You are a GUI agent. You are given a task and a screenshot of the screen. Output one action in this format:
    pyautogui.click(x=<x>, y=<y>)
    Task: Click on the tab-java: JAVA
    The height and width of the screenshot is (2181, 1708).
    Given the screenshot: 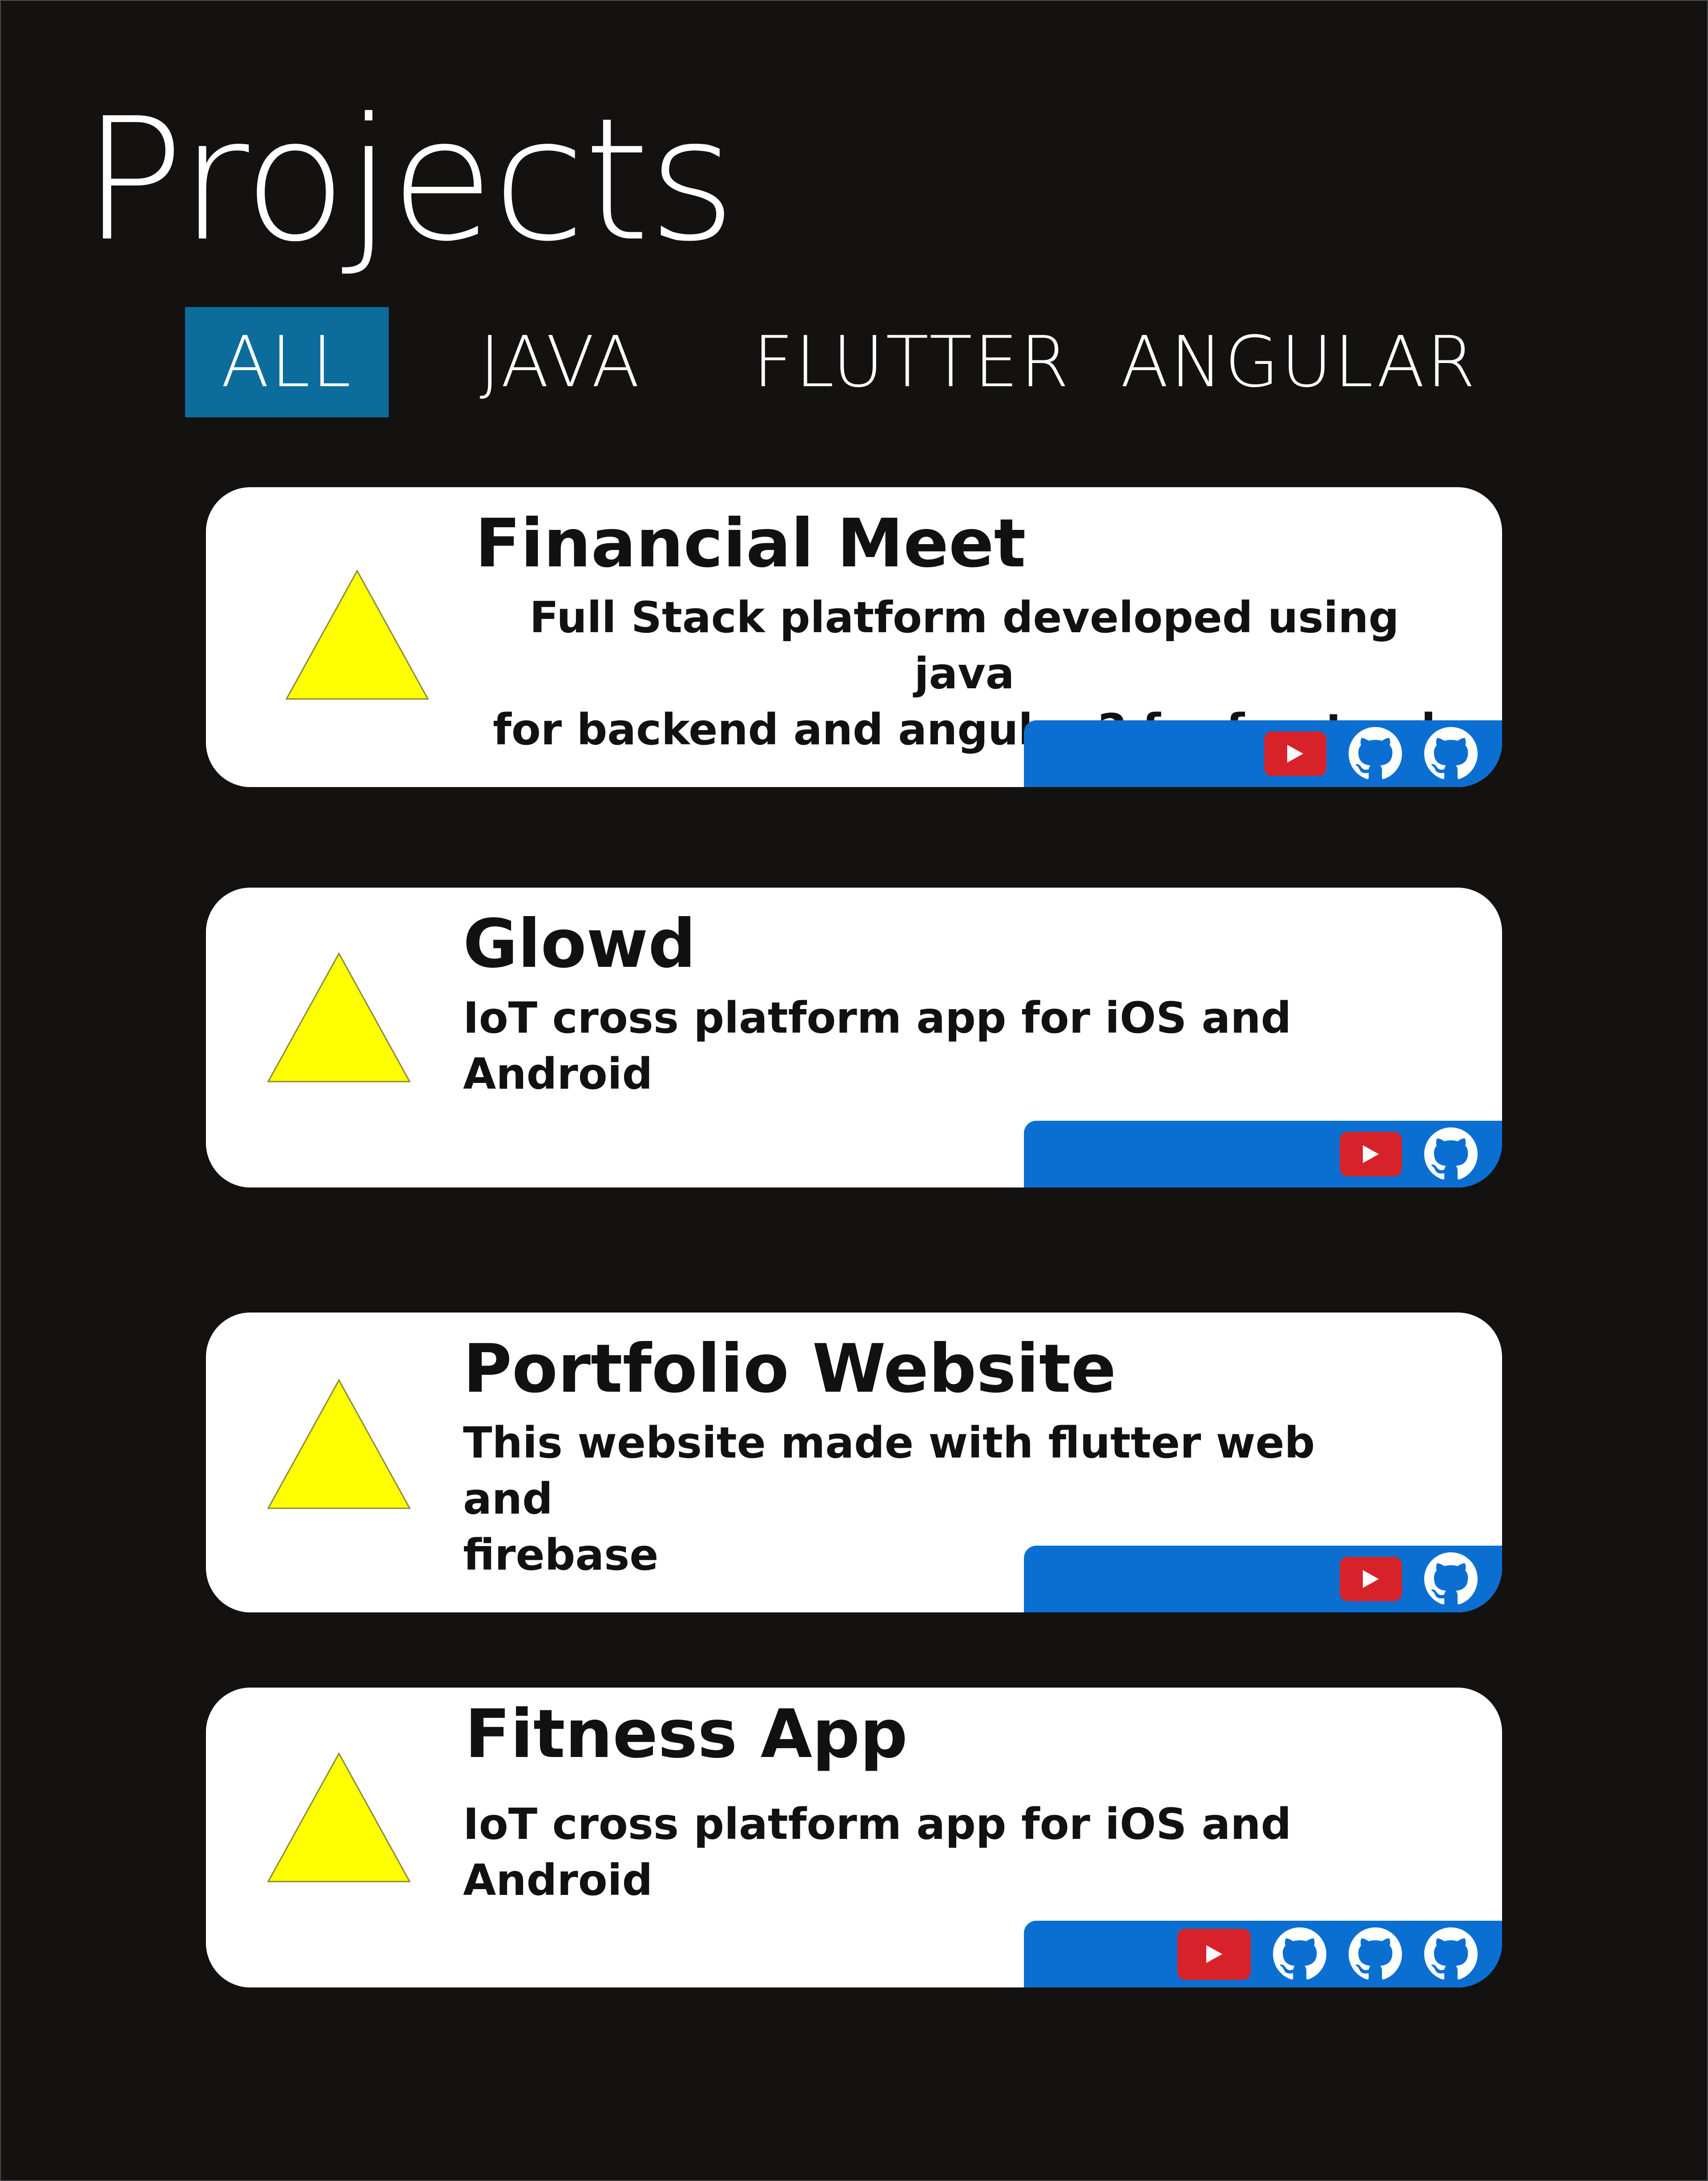 What is the action you would take?
    pyautogui.click(x=560, y=362)
    